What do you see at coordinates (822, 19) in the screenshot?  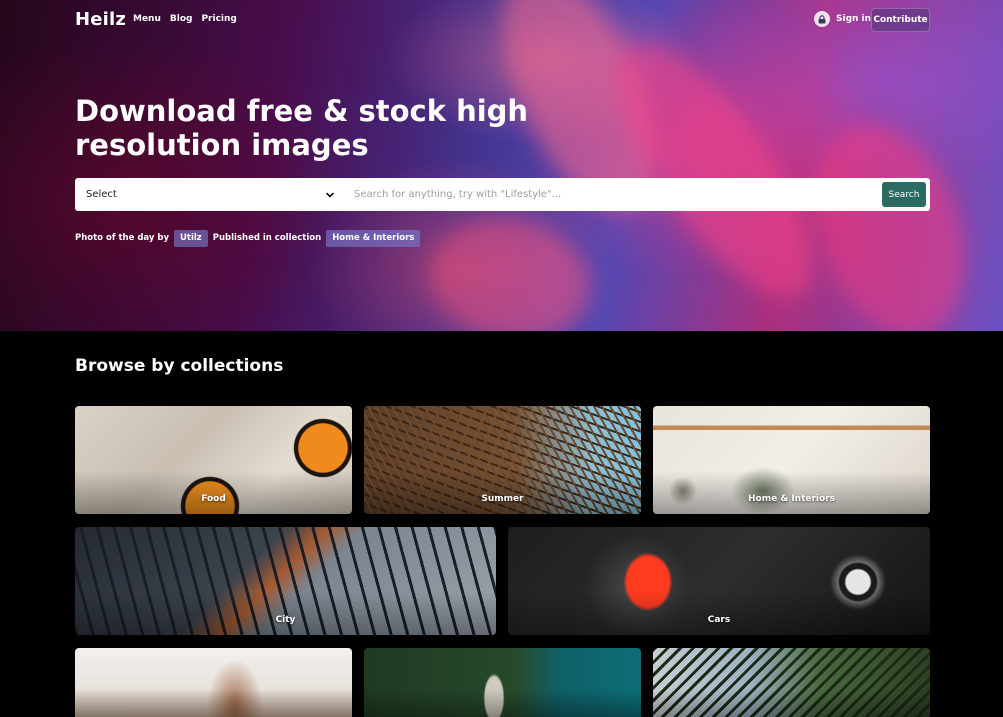 I see `lock-icon` at bounding box center [822, 19].